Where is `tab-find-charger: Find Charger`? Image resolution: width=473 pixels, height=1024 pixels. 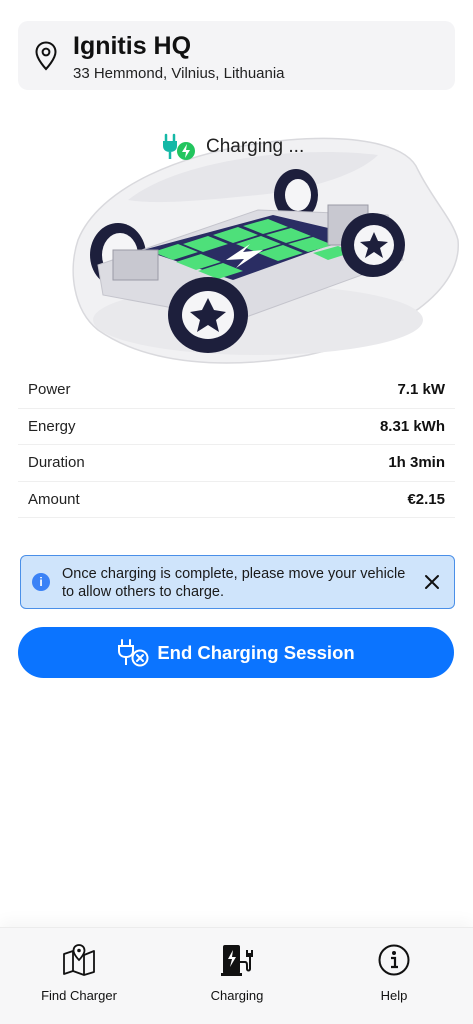 tab-find-charger: Find Charger is located at coordinates (79, 976).